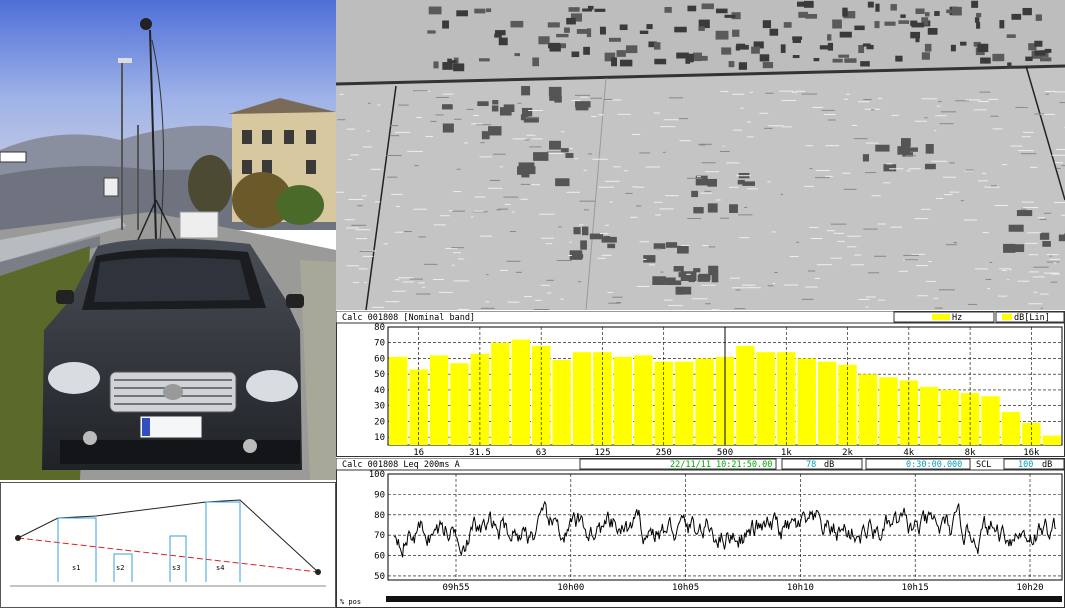 Image resolution: width=1065 pixels, height=612 pixels. Describe the element at coordinates (379, 359) in the screenshot. I see `spectrum-y-tick: 60` at that location.